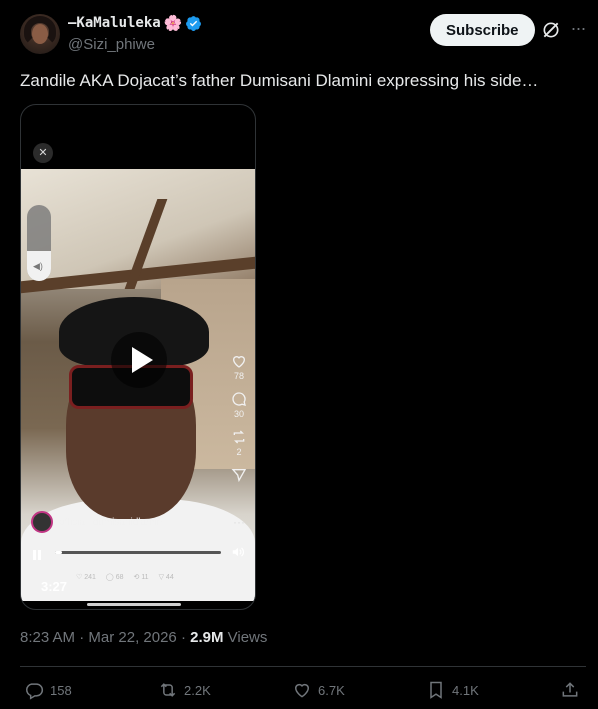  I want to click on tweet-meta: 8:23 AM · Mar 22, 2026 · 2.9M Views, so click(143, 637).